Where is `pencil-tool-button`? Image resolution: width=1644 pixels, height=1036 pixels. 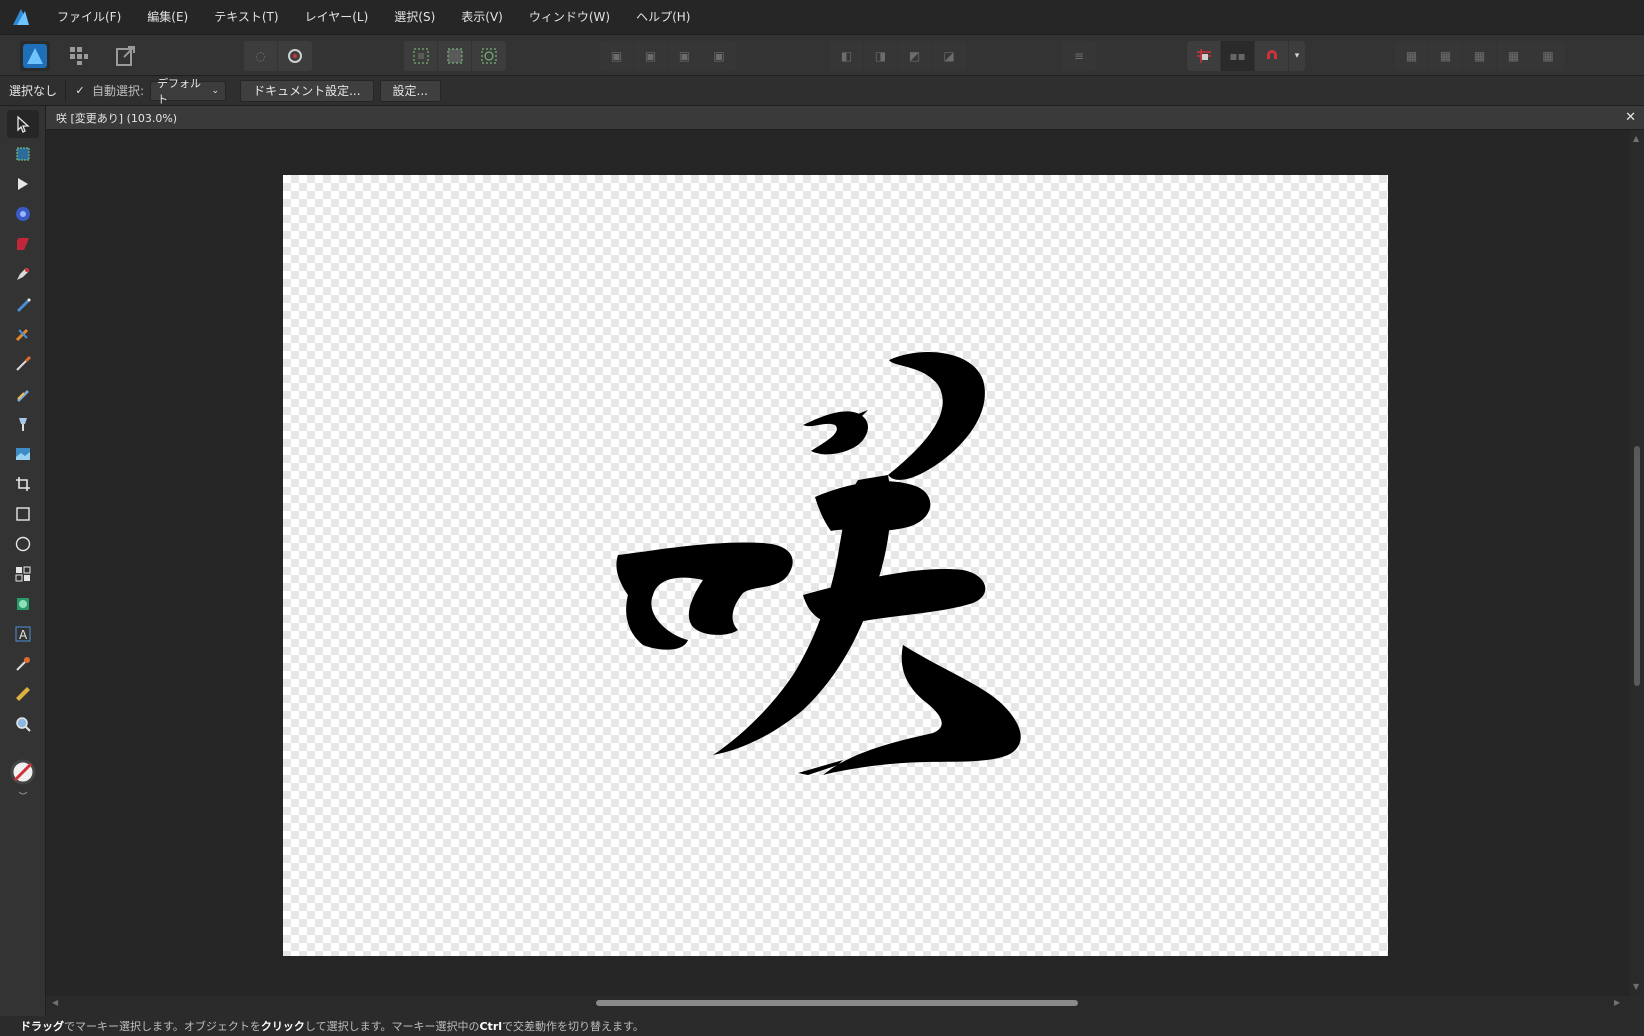
pencil-tool-button is located at coordinates (23, 304).